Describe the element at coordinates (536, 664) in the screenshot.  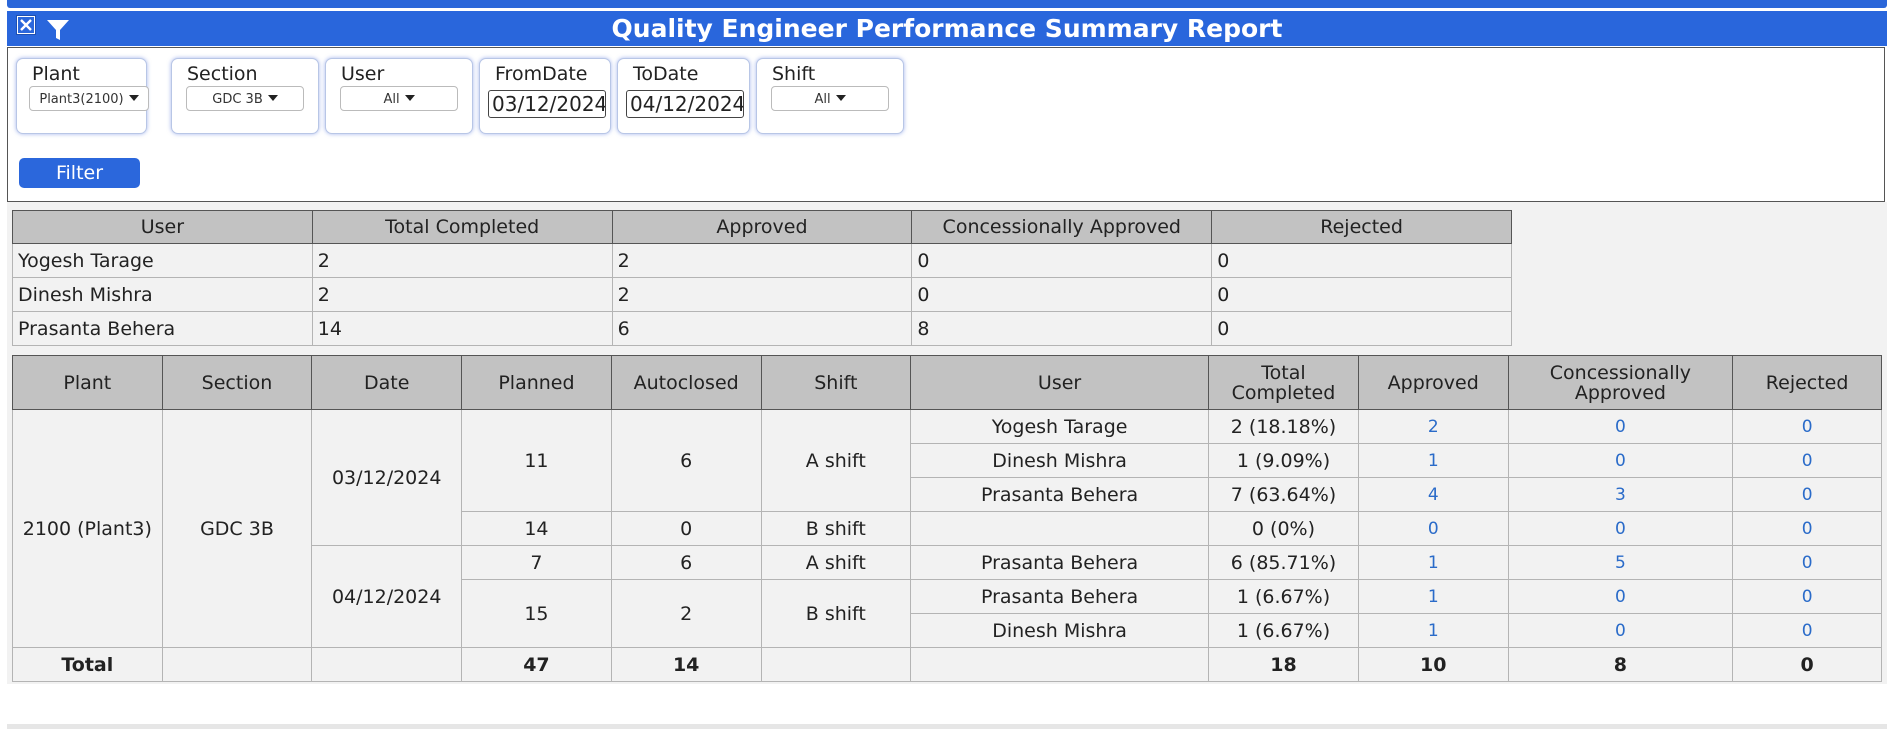
I see `total-planned: 47` at that location.